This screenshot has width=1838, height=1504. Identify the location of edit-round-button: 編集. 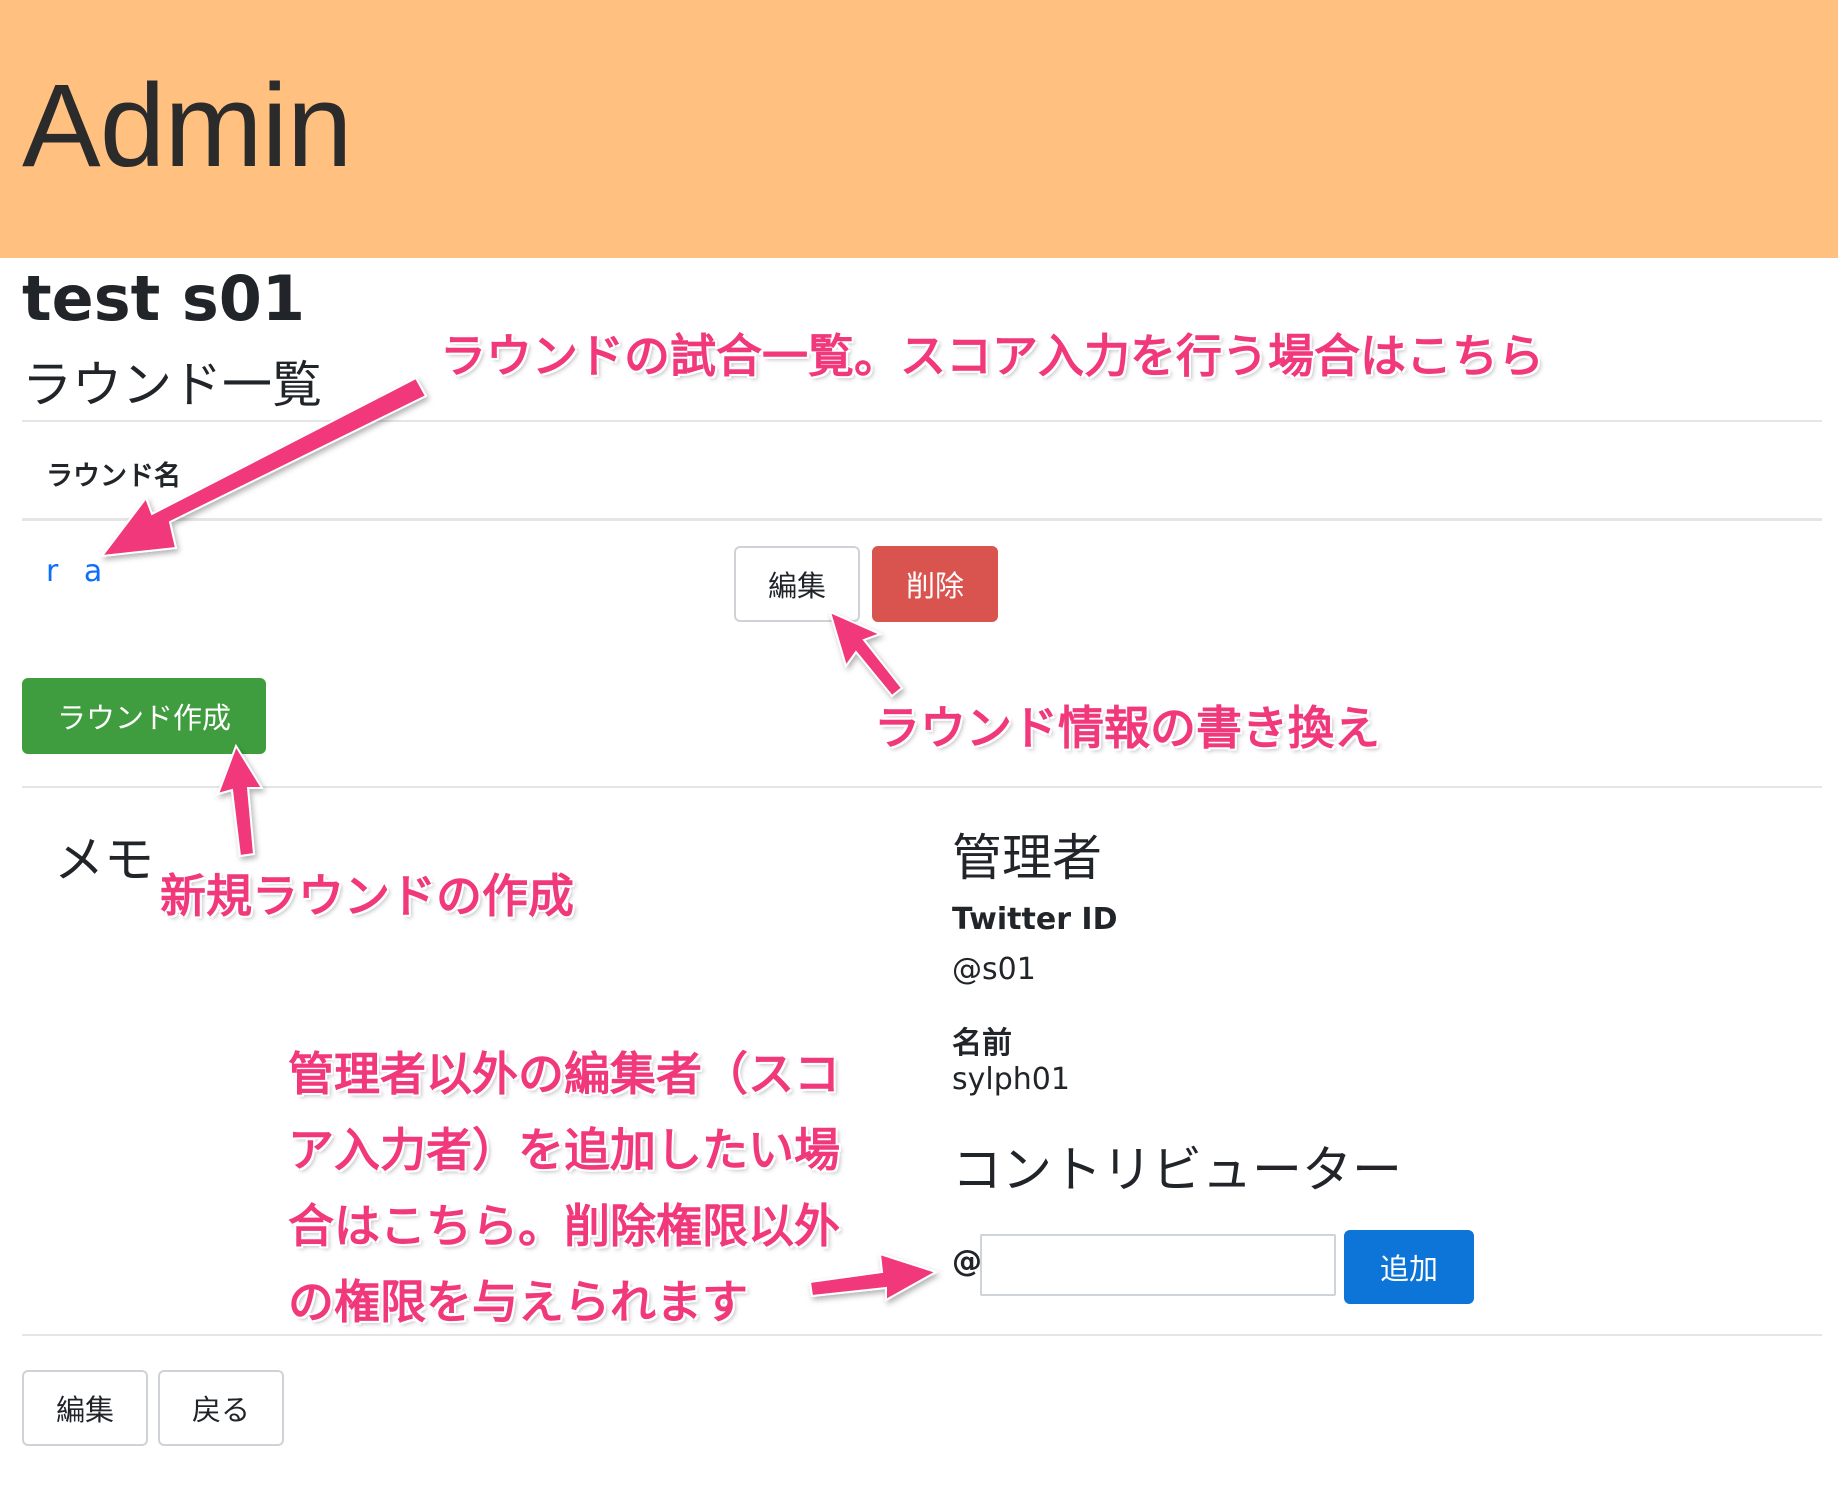
(797, 584).